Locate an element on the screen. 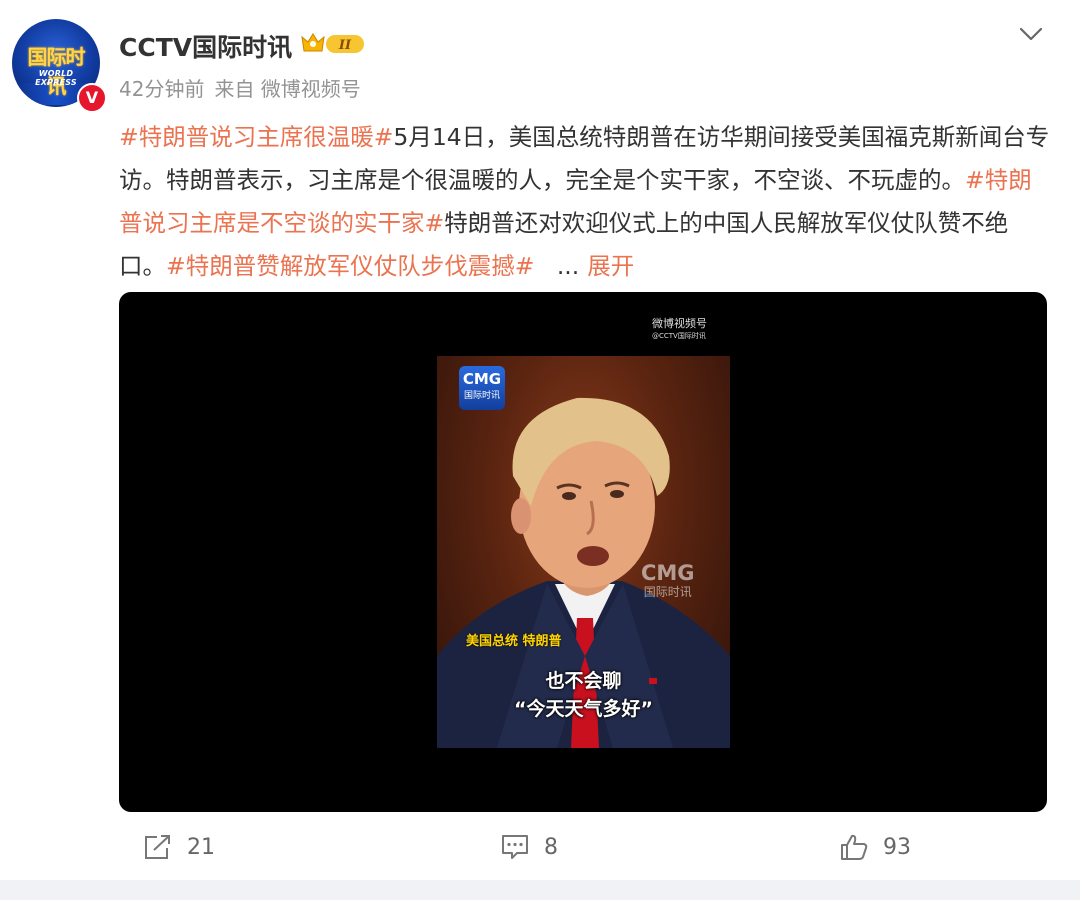  post-source: 来自 微博视频号 is located at coordinates (287, 89).